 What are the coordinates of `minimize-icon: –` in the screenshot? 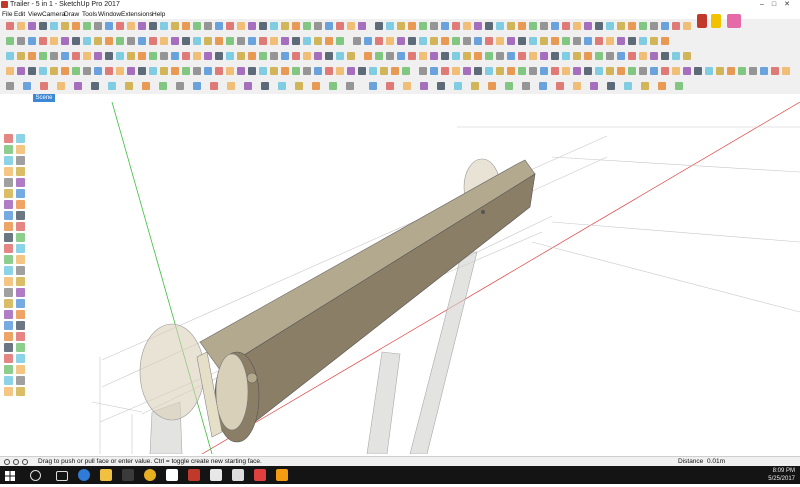 It's located at (766, 4).